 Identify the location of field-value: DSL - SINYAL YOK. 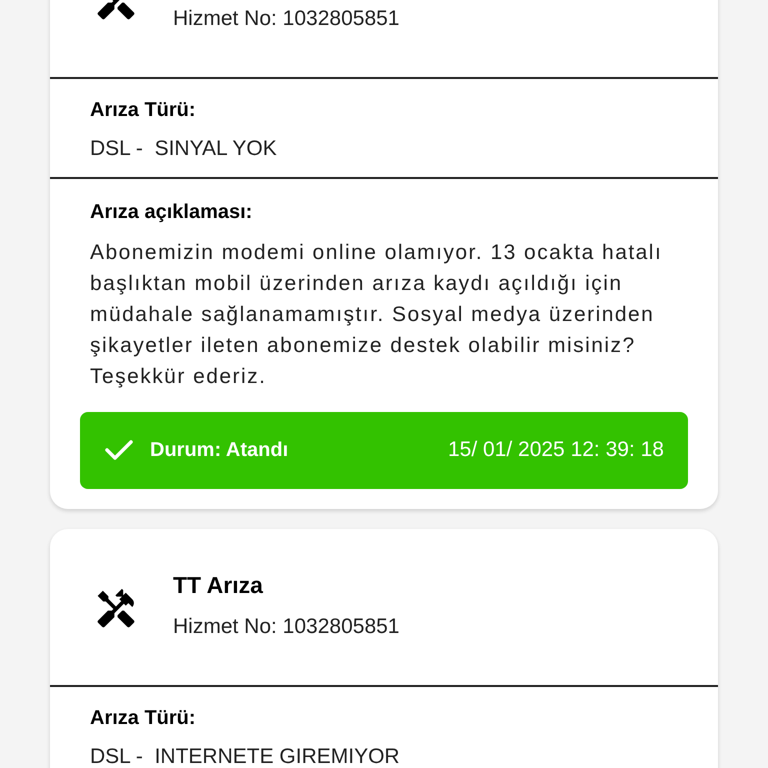
(184, 149).